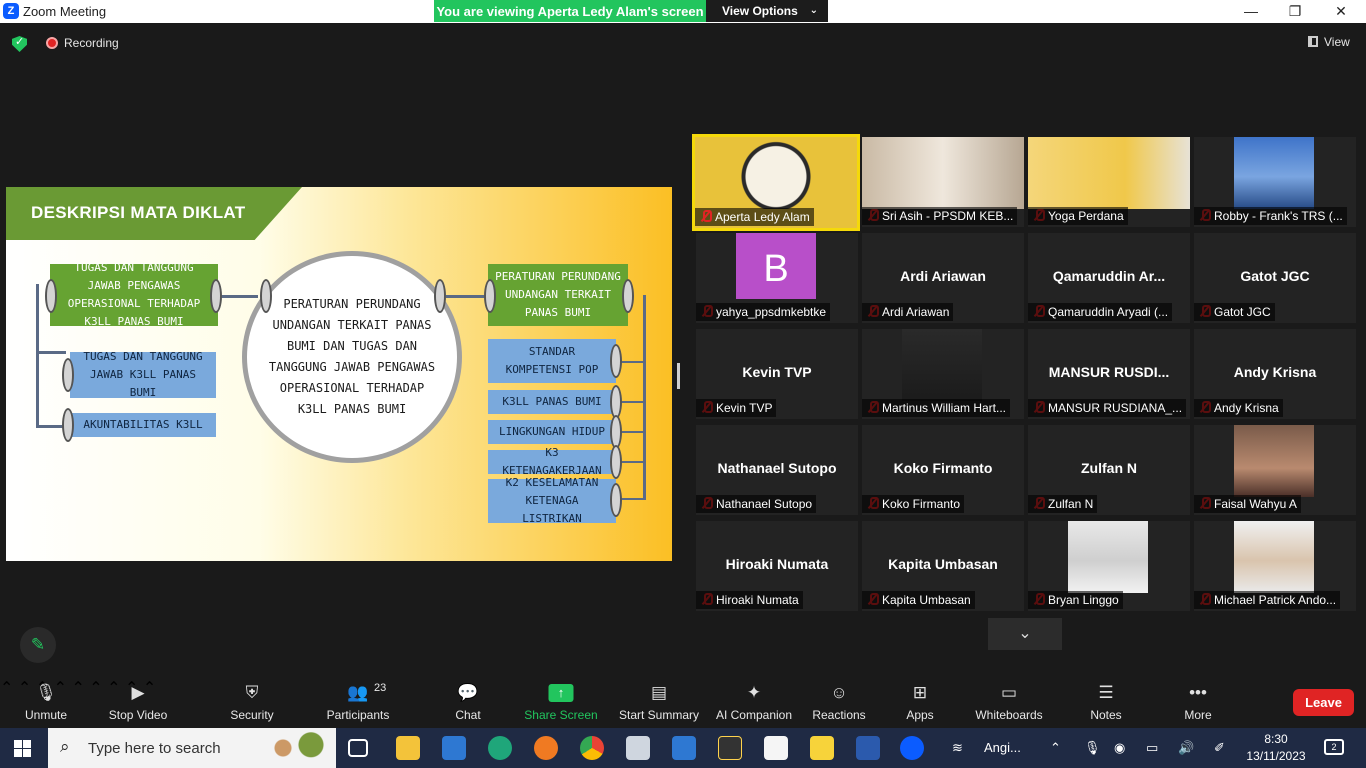  I want to click on participant-name: Gatot JGC, so click(1234, 312).